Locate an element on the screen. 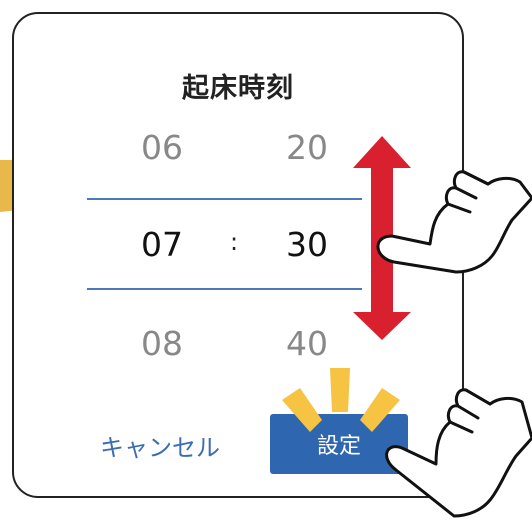  set-button: 設定 is located at coordinates (339, 444).